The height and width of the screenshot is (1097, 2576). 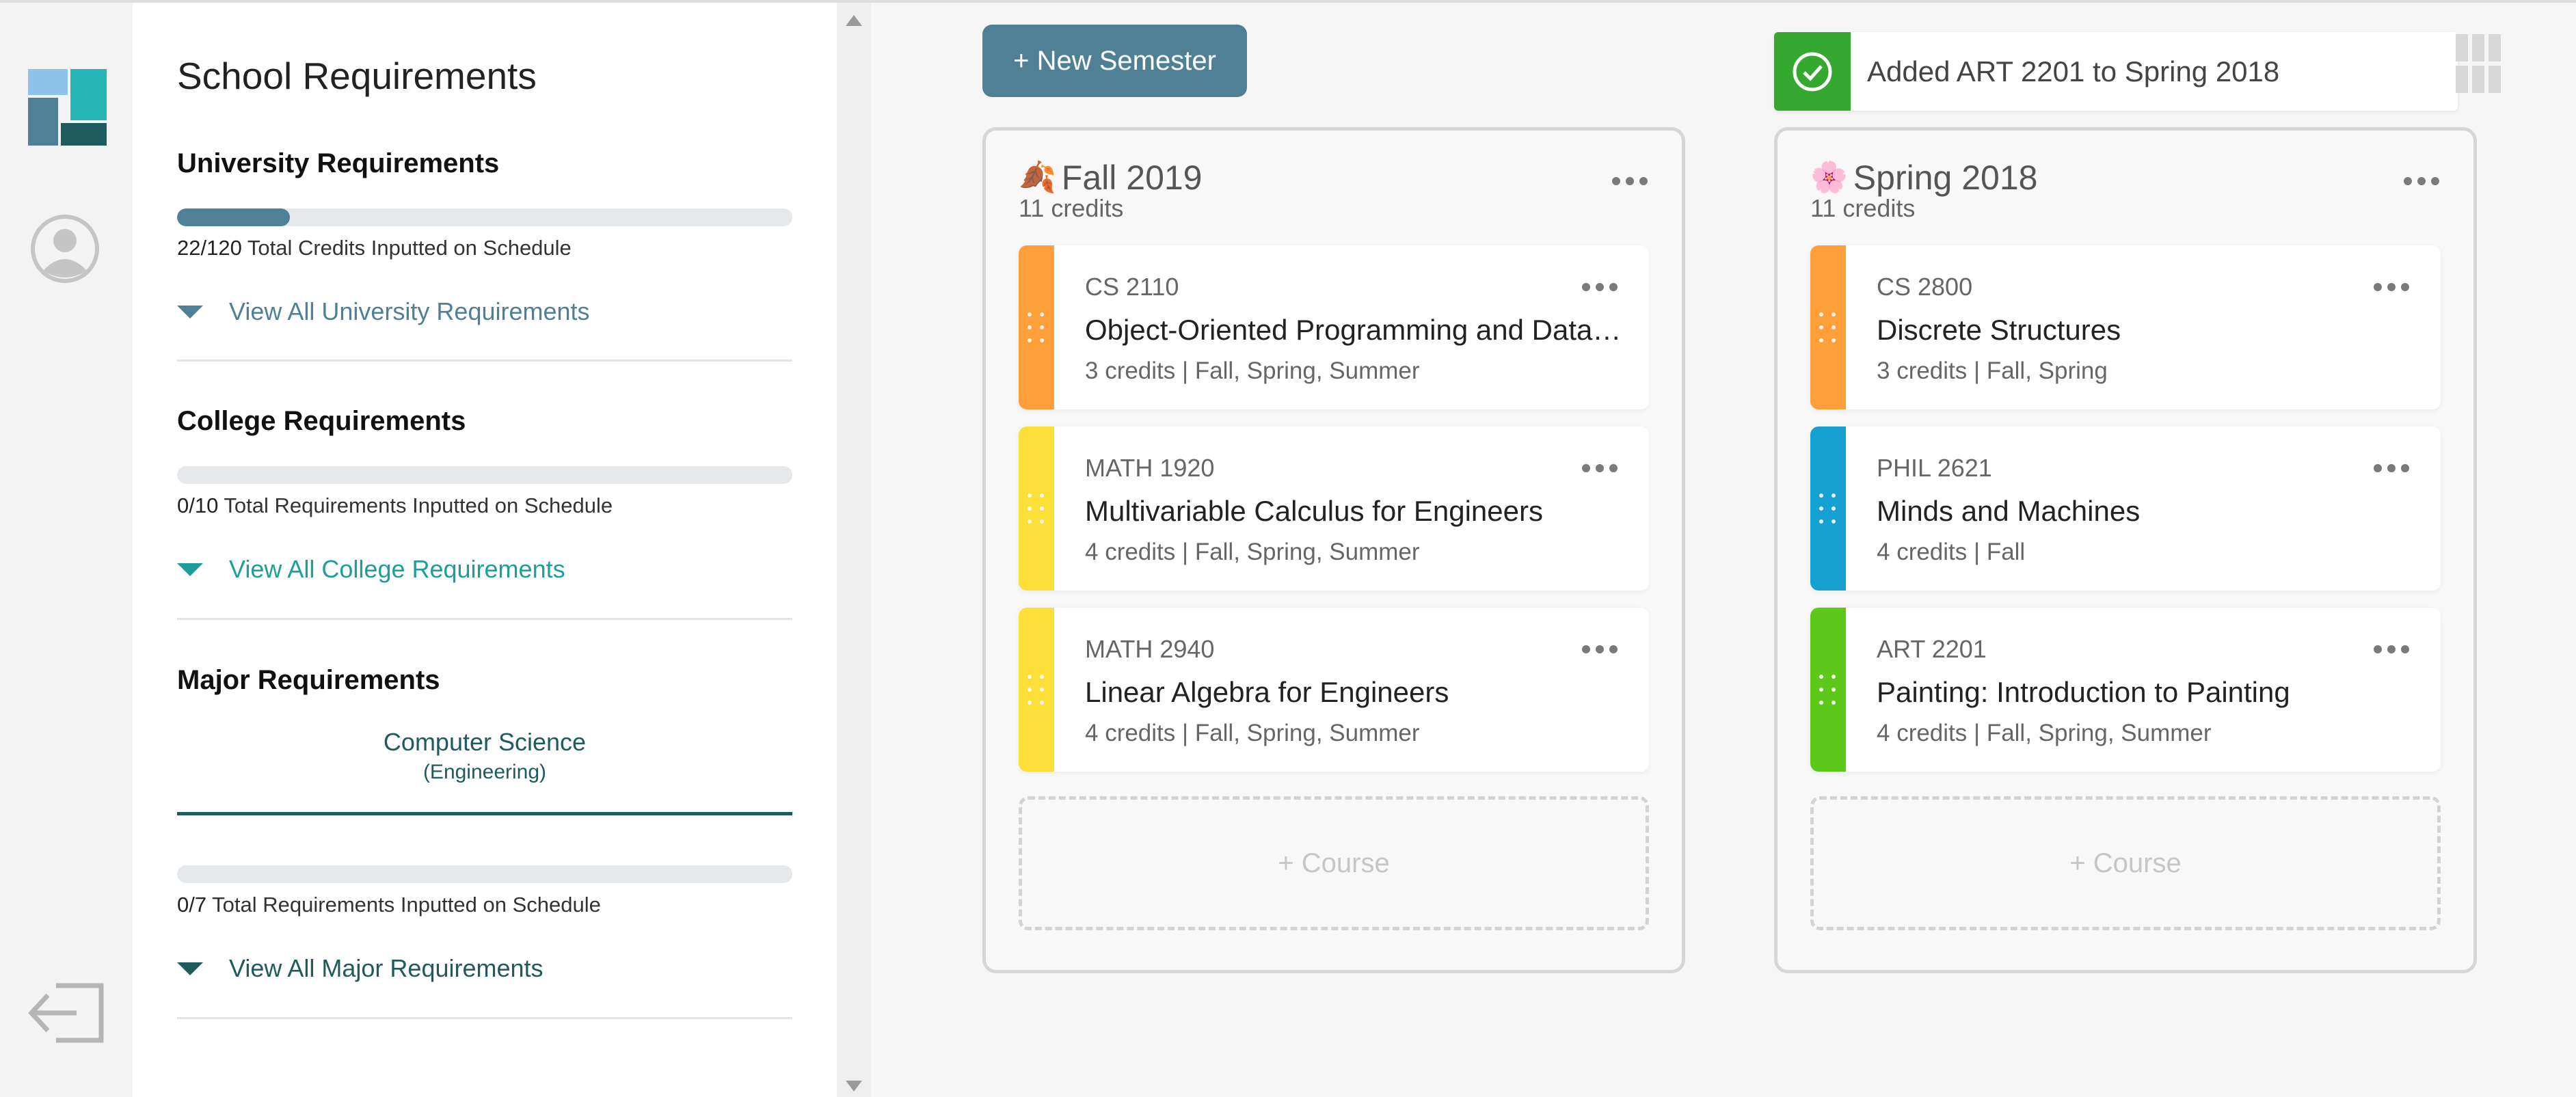 I want to click on course-code: CS 2110, so click(x=1132, y=287).